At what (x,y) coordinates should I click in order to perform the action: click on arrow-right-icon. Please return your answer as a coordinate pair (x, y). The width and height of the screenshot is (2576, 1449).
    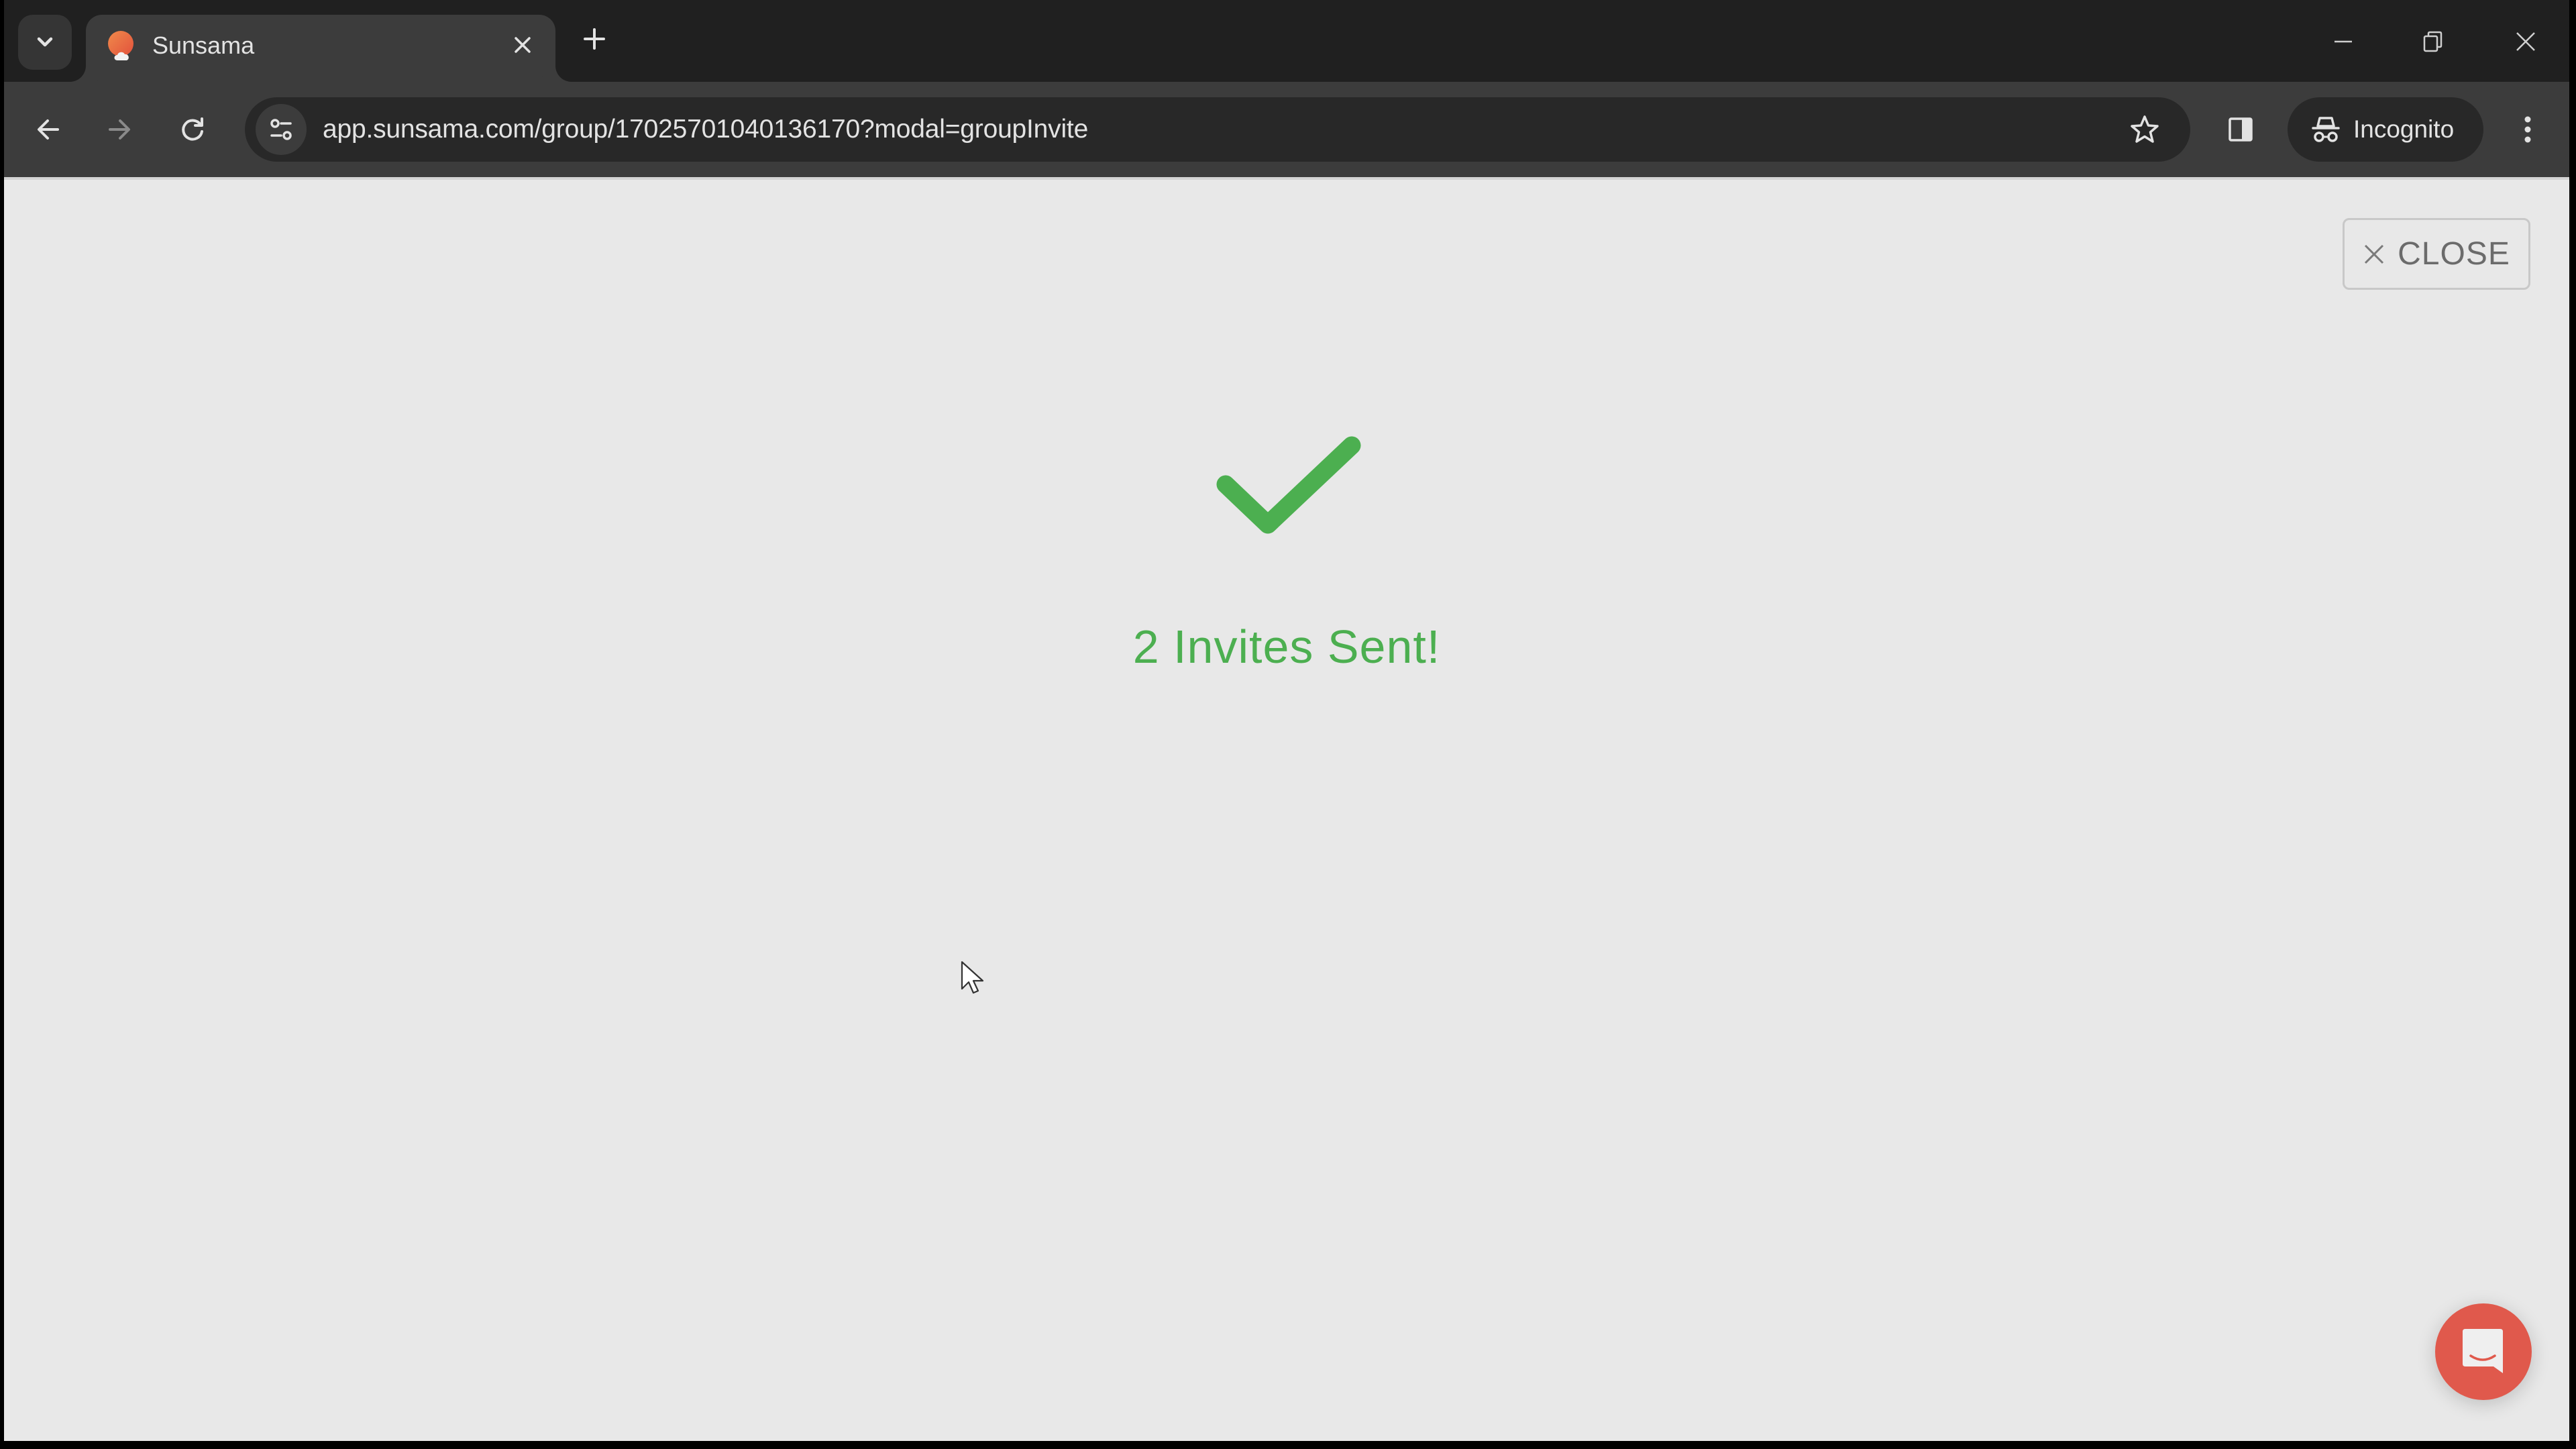
    Looking at the image, I should click on (119, 129).